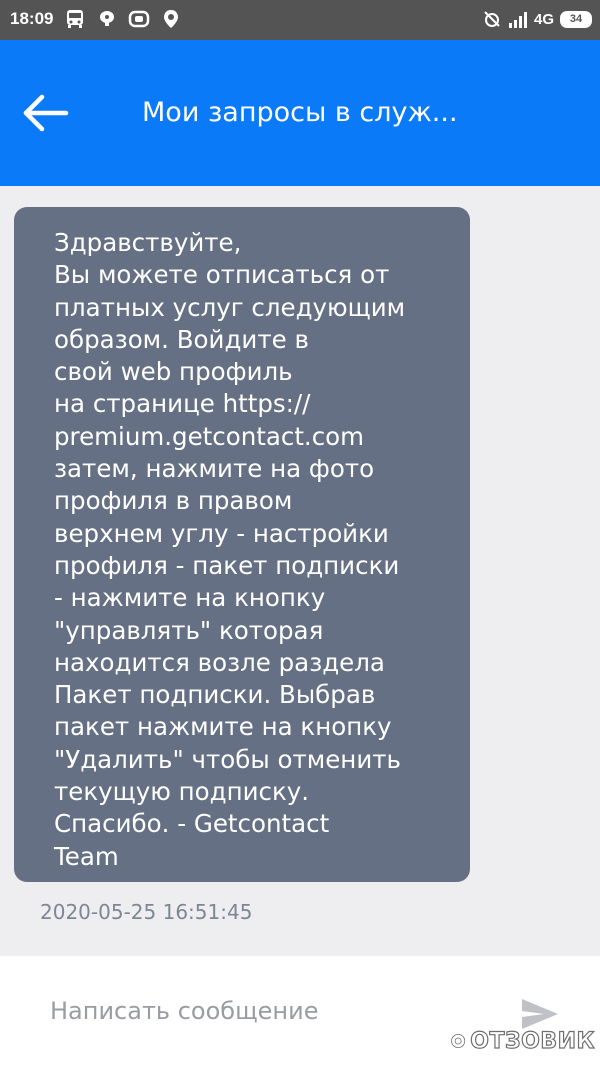 Image resolution: width=600 pixels, height=1067 pixels. Describe the element at coordinates (148, 242) in the screenshot. I see `message-line: Здравствуйте,` at that location.